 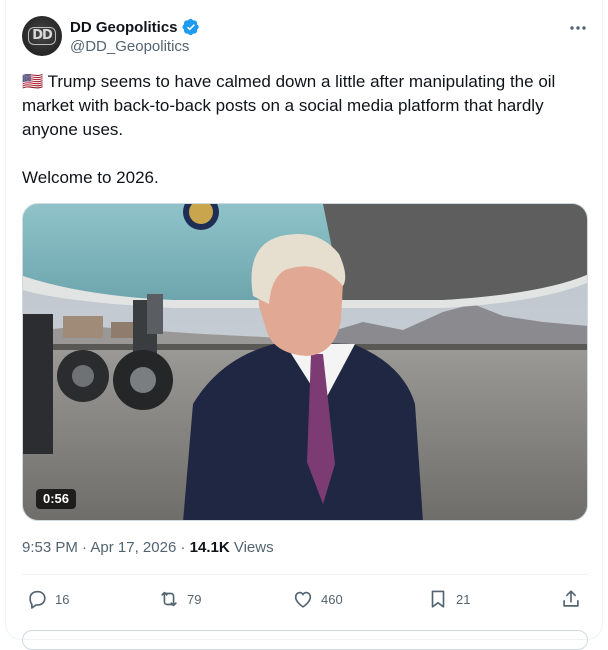 I want to click on share-icon, so click(x=571, y=598).